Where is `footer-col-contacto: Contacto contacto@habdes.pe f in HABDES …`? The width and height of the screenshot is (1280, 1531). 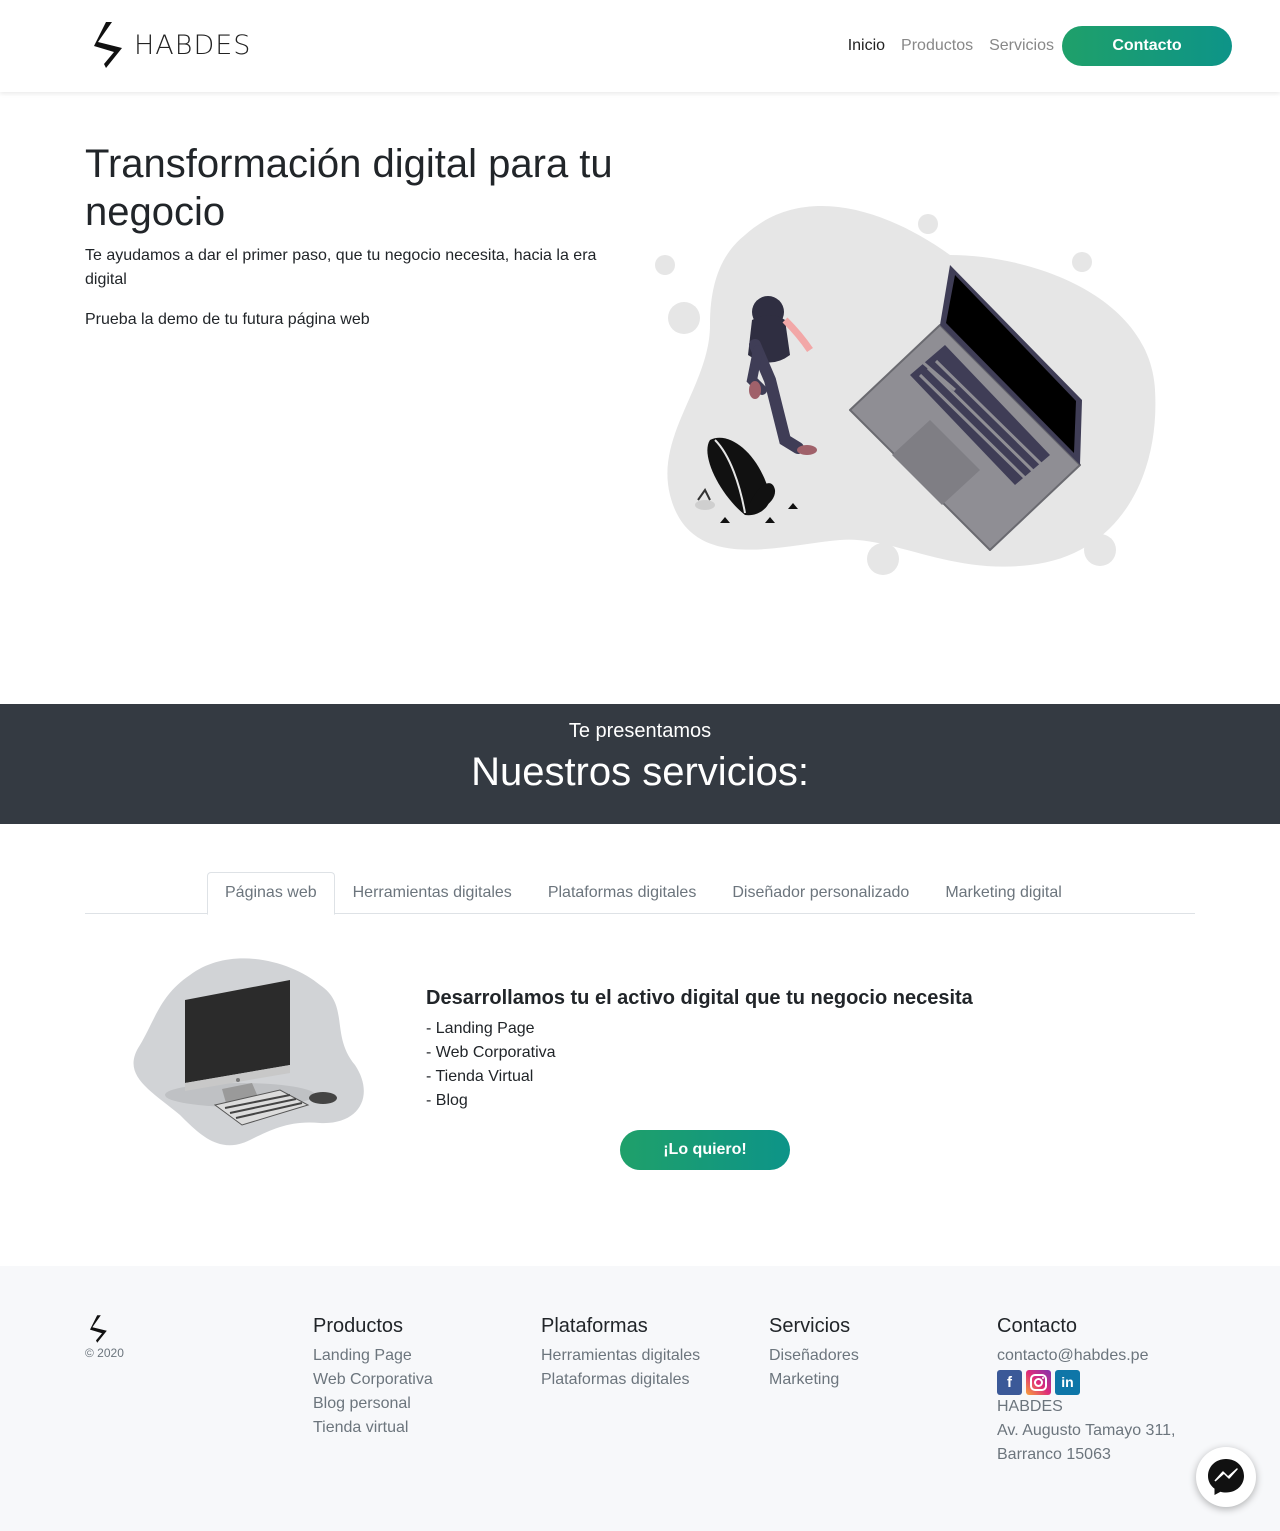
footer-col-contacto: Contacto contacto@habdes.pe f in HABDES … is located at coordinates (1086, 1390).